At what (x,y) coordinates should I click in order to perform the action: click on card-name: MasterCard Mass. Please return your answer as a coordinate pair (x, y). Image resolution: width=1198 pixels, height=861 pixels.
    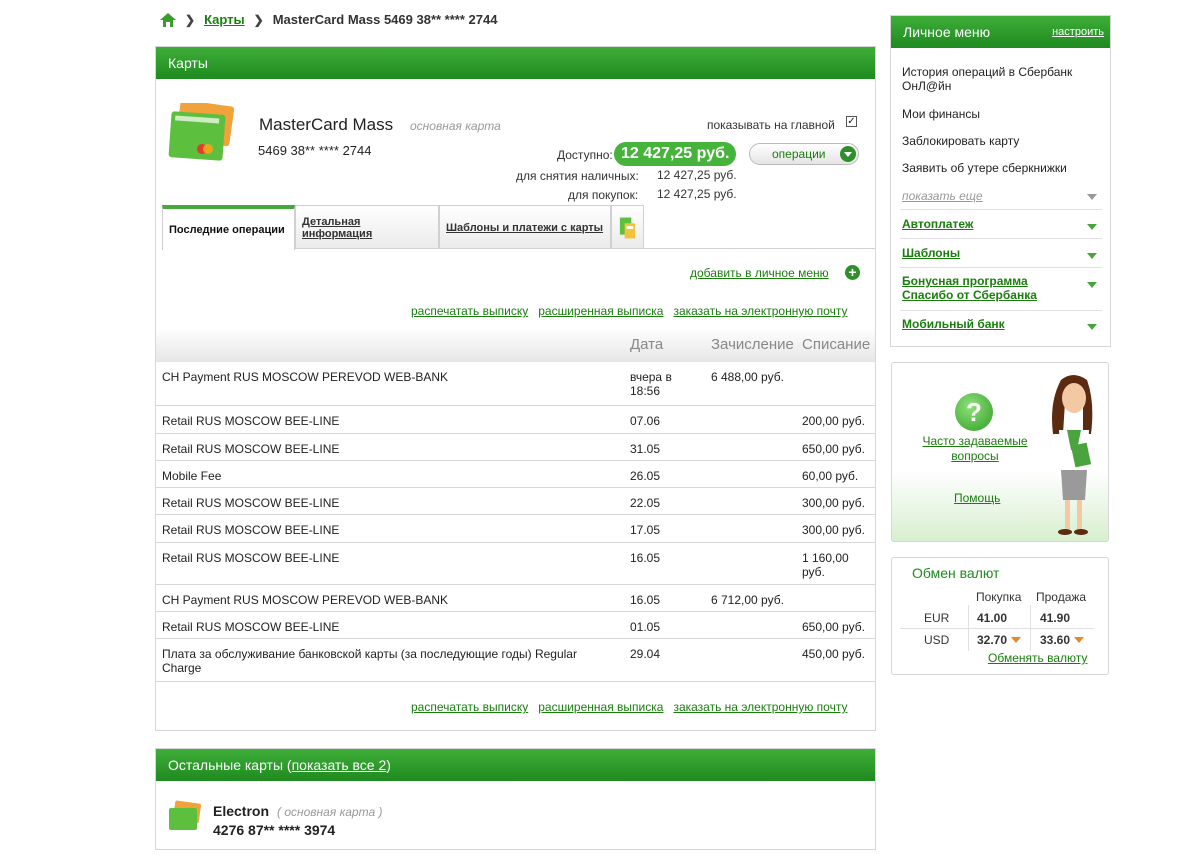
    Looking at the image, I should click on (326, 124).